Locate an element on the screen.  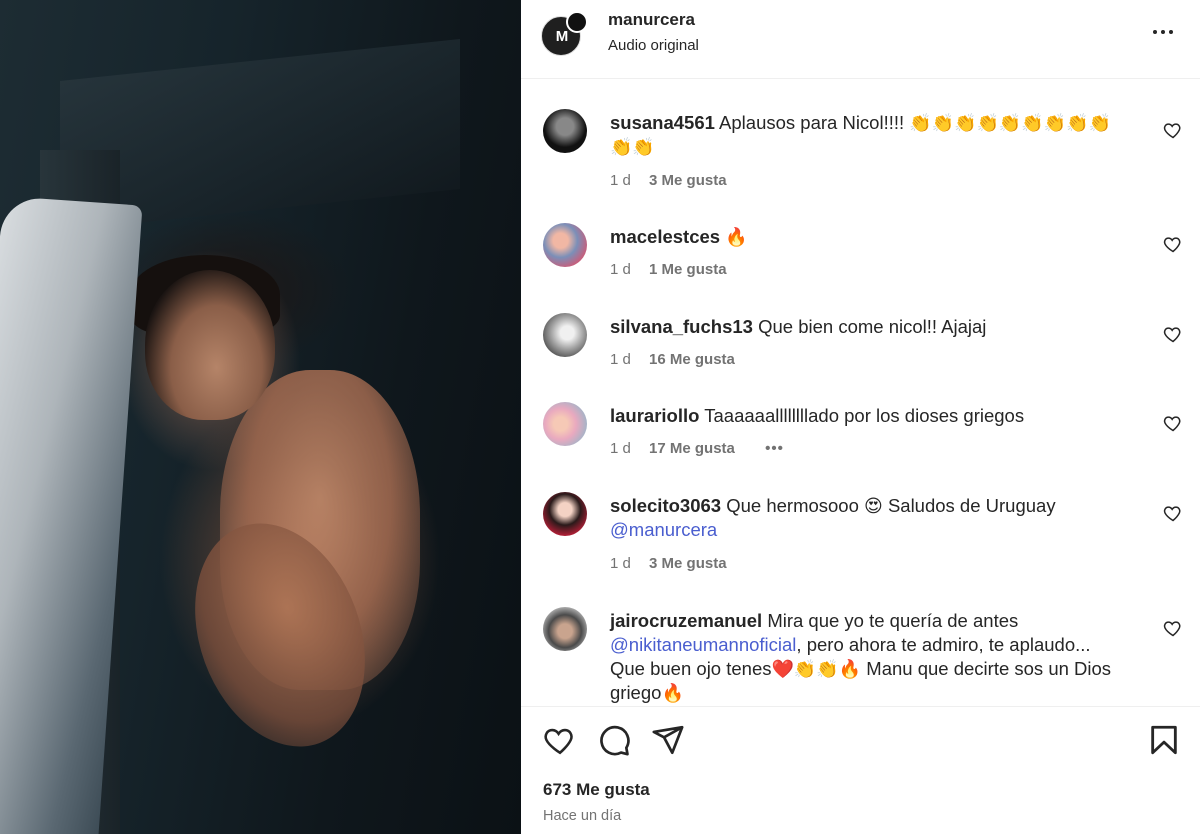
comment-username: macelestces is located at coordinates (665, 236).